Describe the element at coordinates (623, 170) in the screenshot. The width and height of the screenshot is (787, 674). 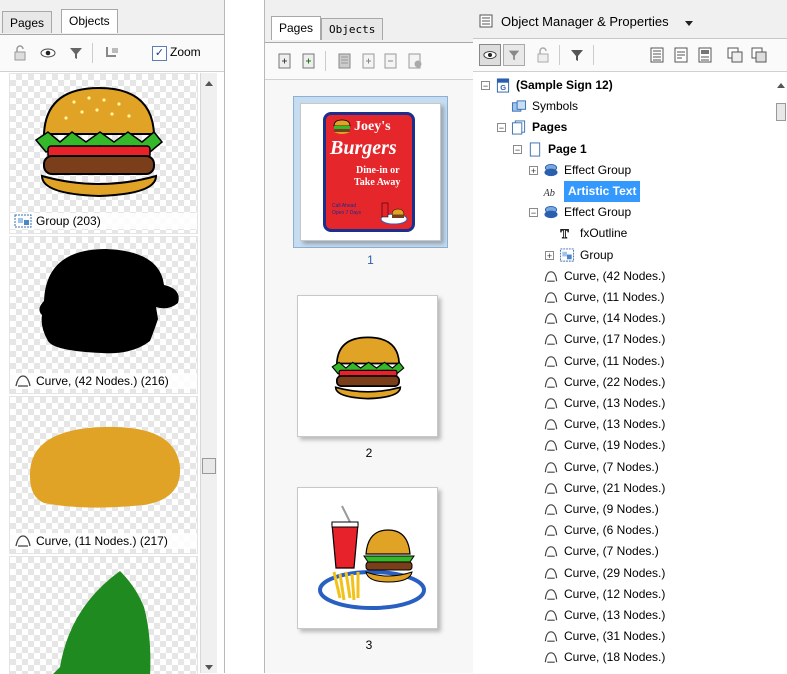
I see `tree-row: + Effect Group` at that location.